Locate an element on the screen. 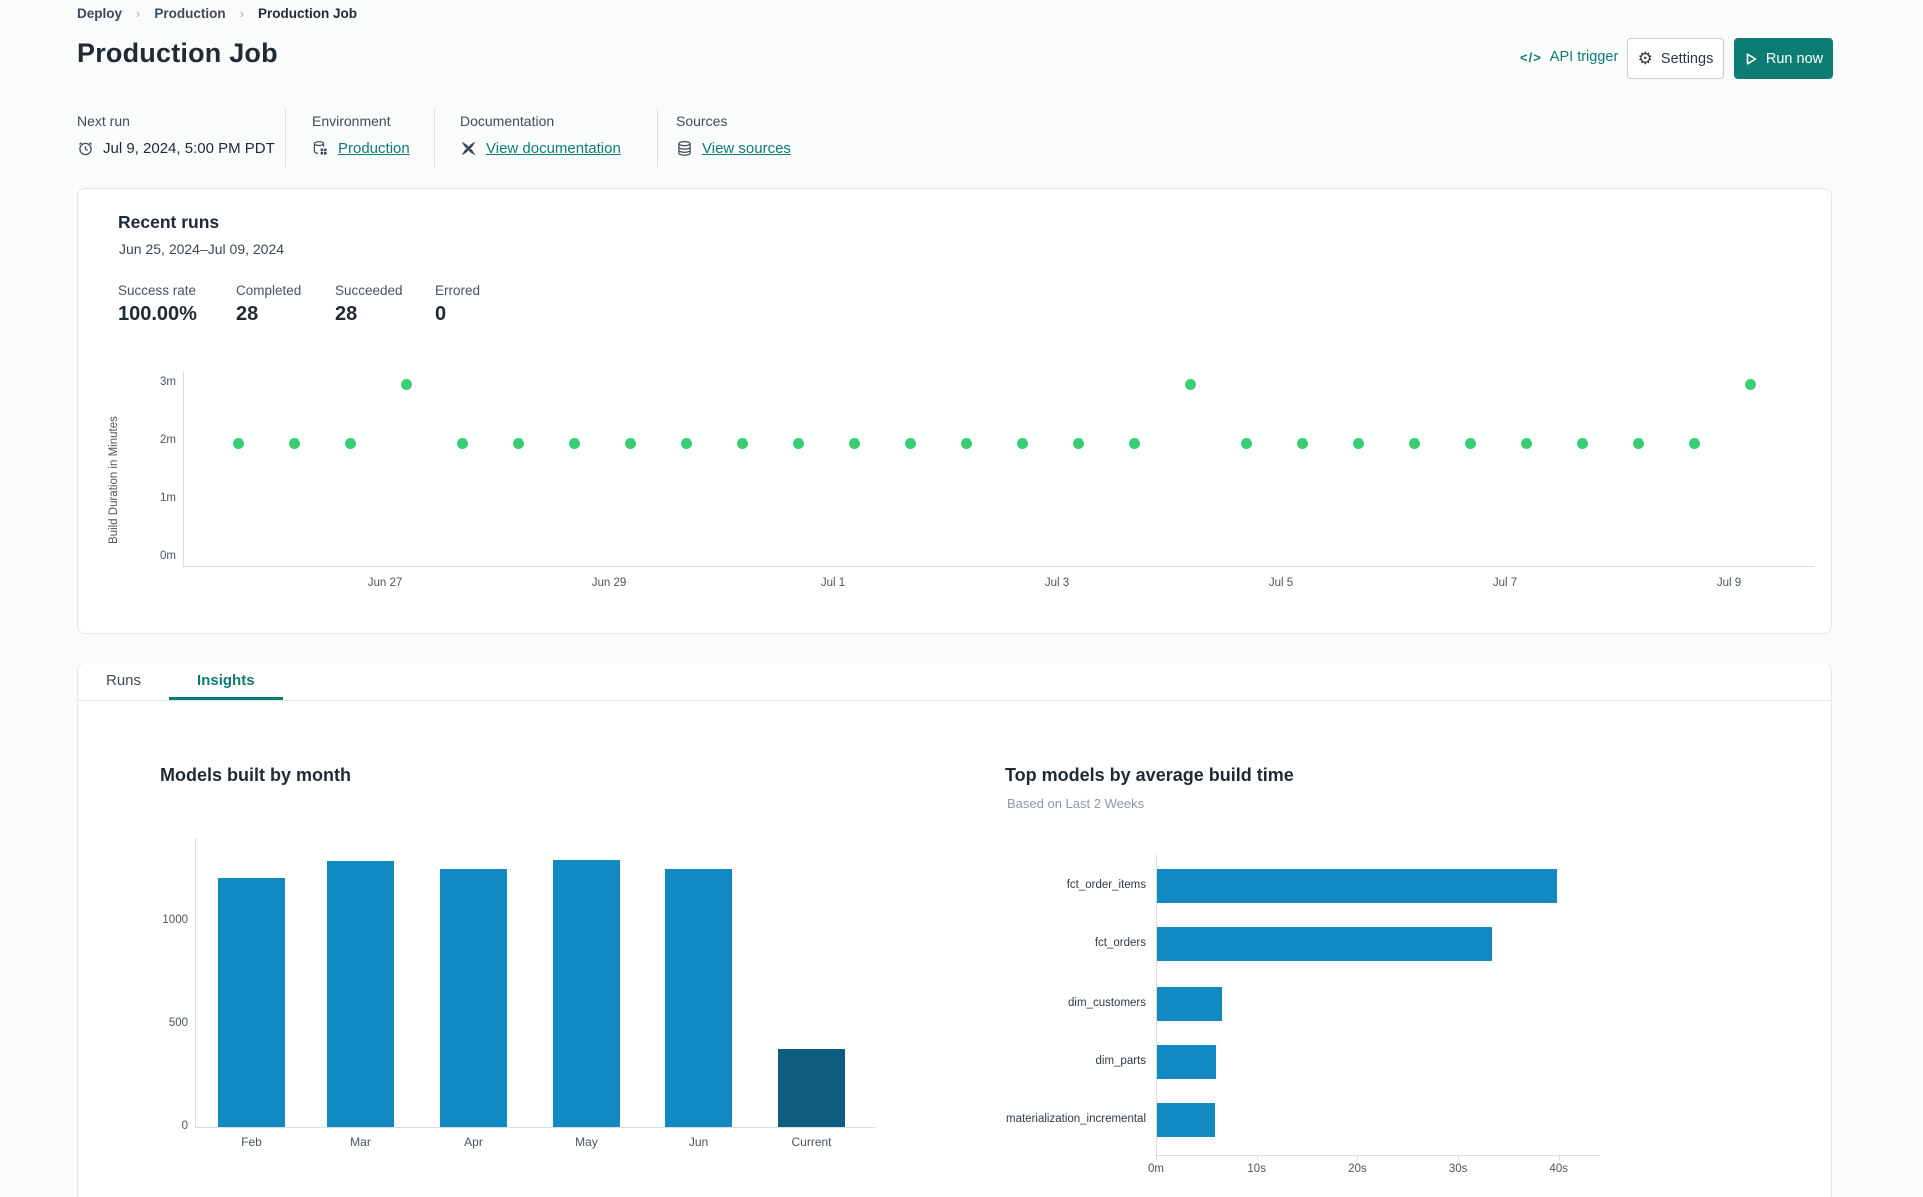 This screenshot has width=1923, height=1197. top-model-bar-fct_orders is located at coordinates (1324, 944).